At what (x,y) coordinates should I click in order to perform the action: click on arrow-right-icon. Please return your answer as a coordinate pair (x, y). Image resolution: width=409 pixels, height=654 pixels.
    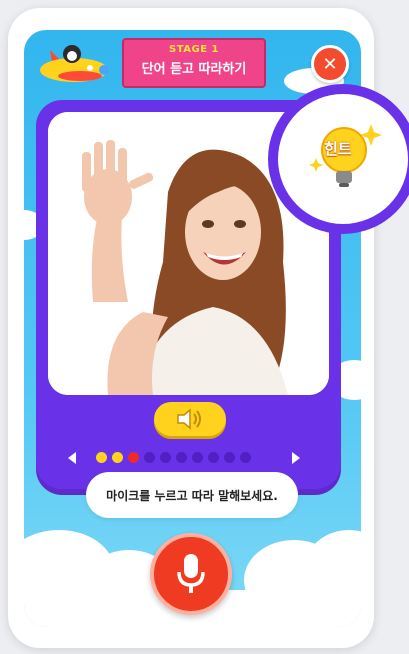
    Looking at the image, I should click on (296, 458).